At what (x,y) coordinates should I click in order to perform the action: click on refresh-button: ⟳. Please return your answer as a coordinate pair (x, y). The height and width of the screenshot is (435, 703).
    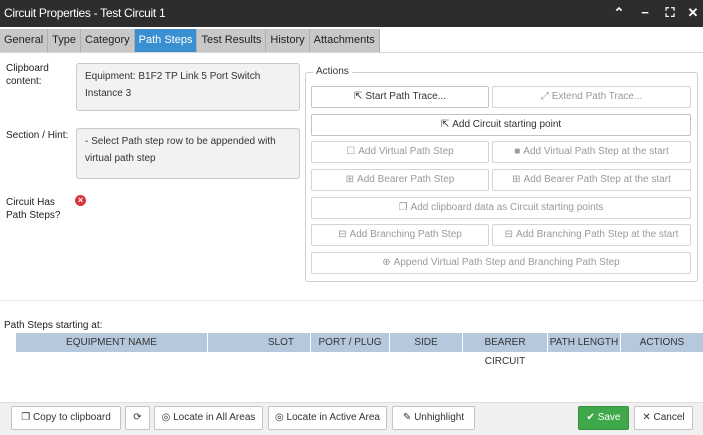
    Looking at the image, I should click on (137, 418).